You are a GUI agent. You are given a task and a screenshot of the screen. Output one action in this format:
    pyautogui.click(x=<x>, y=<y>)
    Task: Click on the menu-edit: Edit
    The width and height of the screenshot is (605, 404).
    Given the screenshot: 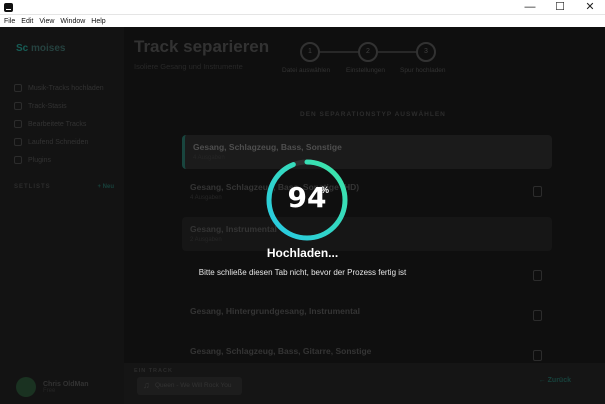 What is the action you would take?
    pyautogui.click(x=27, y=21)
    